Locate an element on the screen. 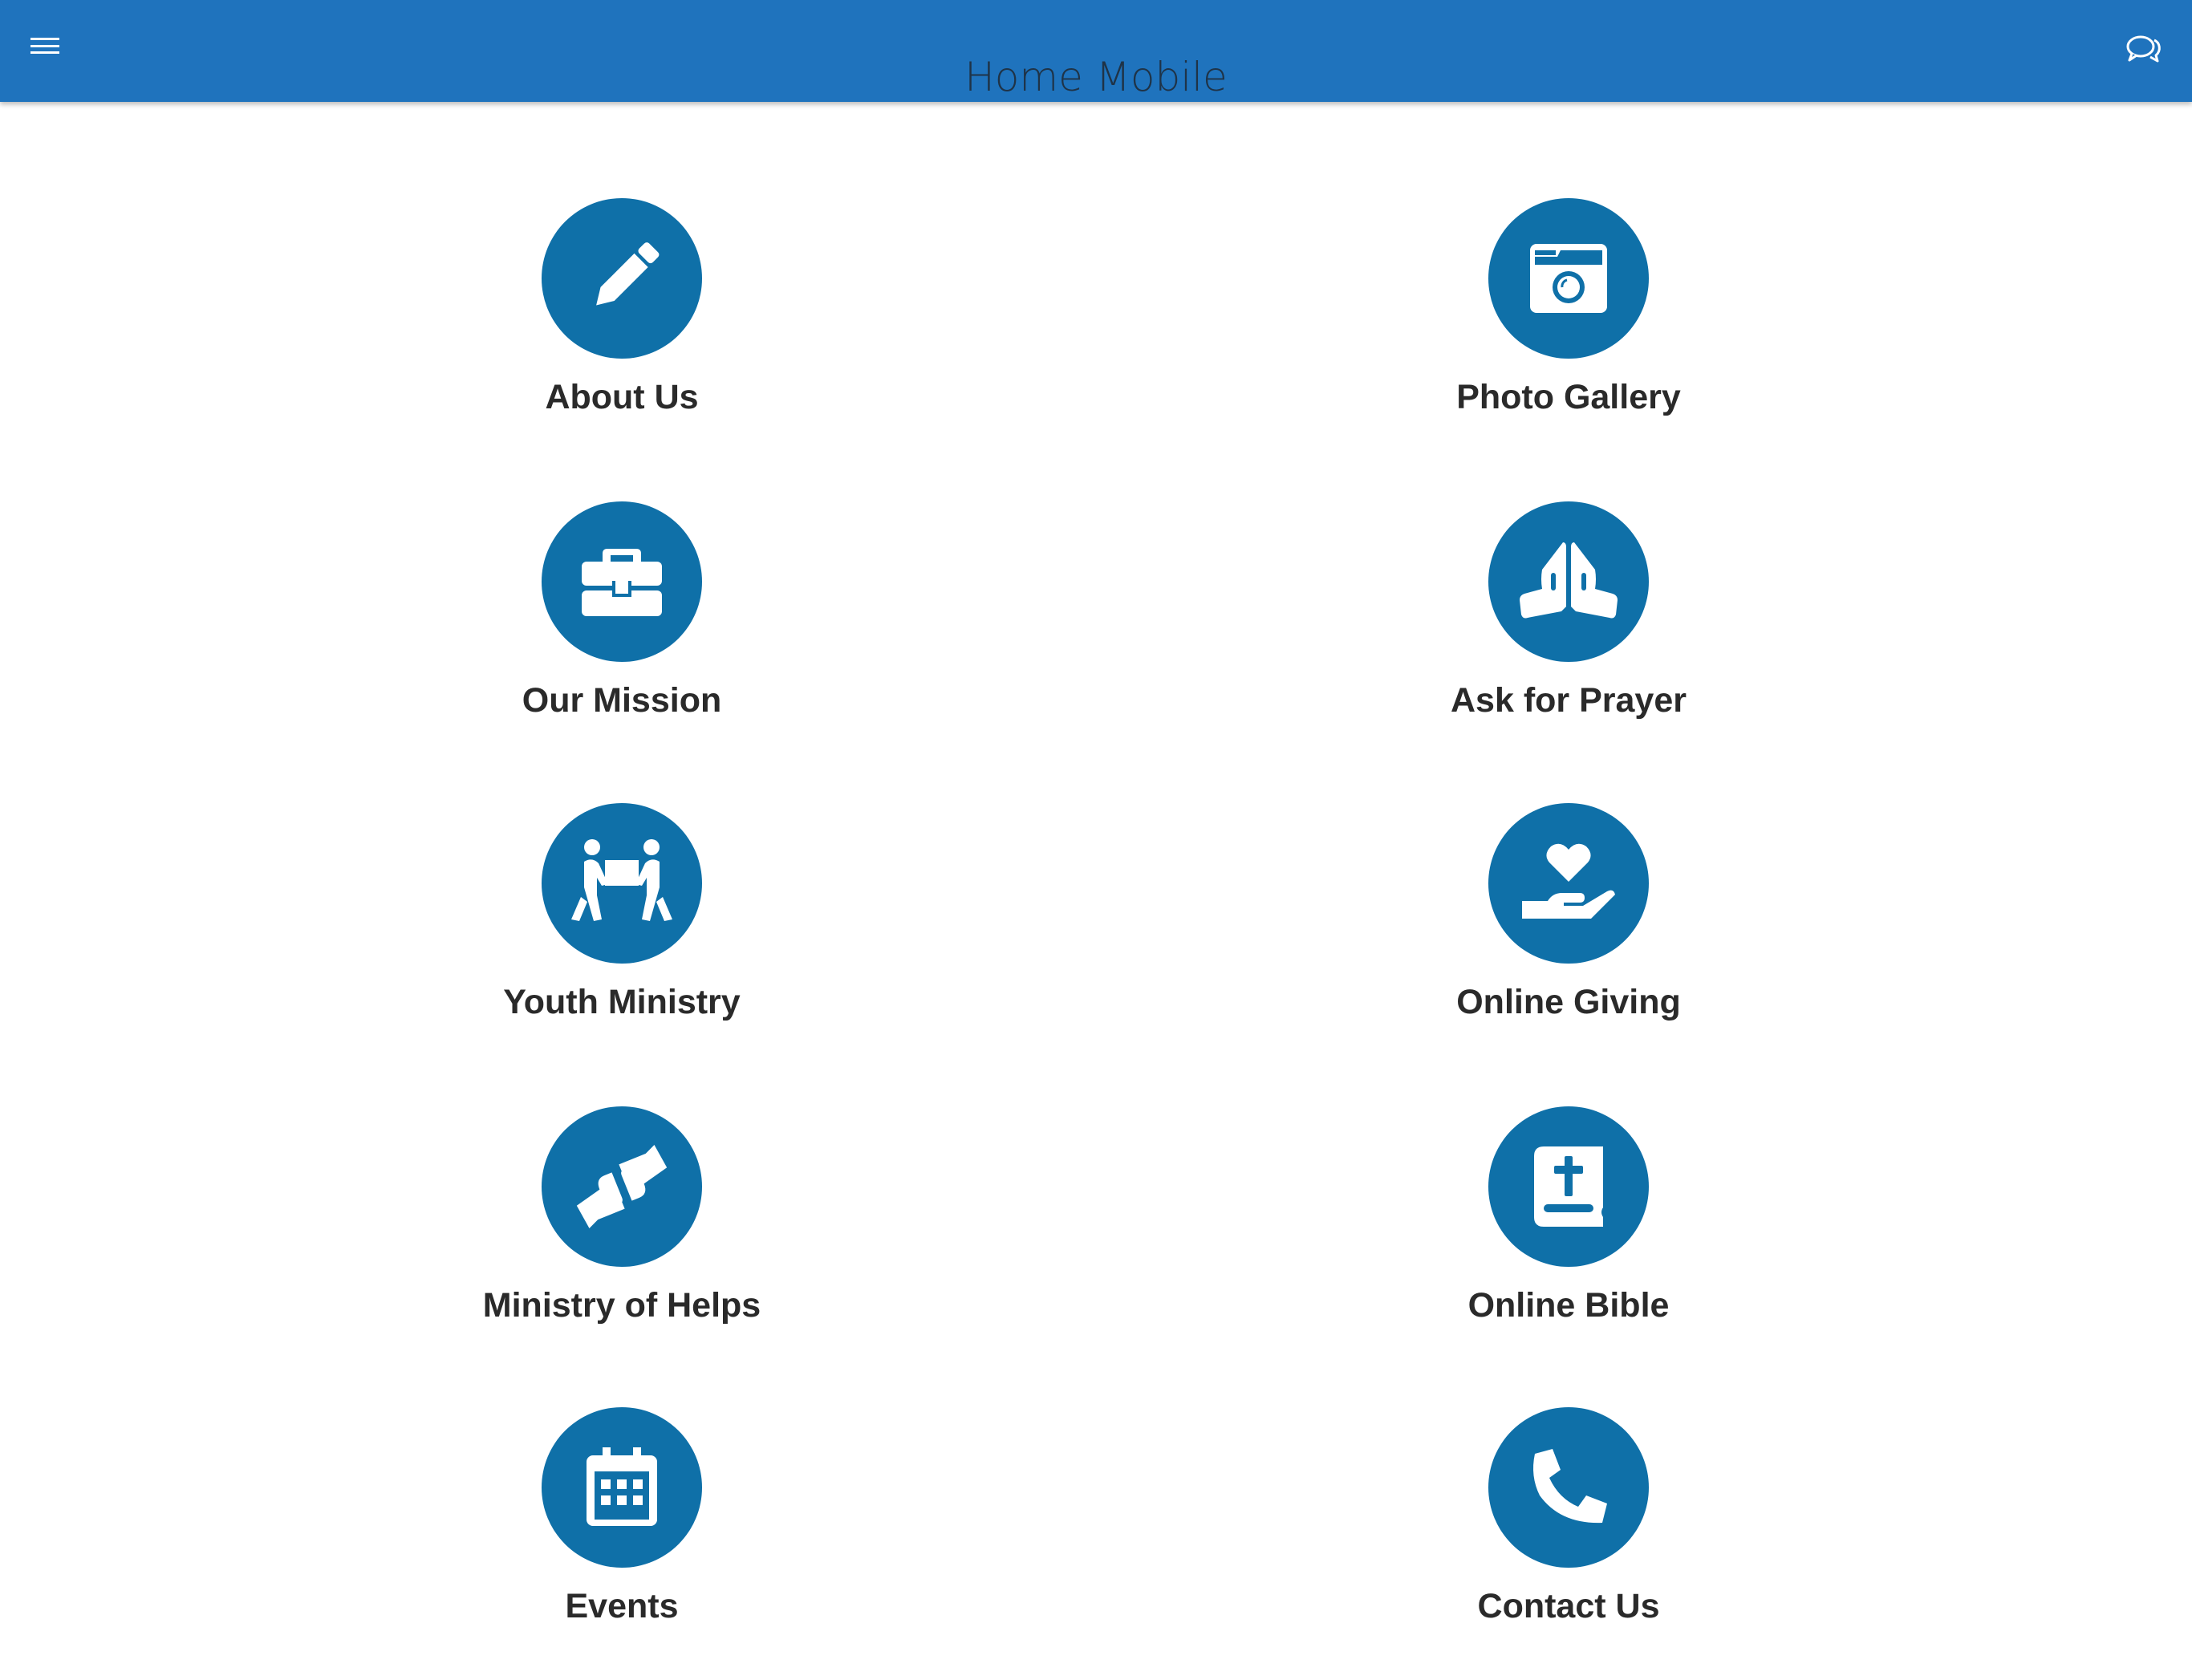  hand-holding-heart-icon is located at coordinates (1569, 881).